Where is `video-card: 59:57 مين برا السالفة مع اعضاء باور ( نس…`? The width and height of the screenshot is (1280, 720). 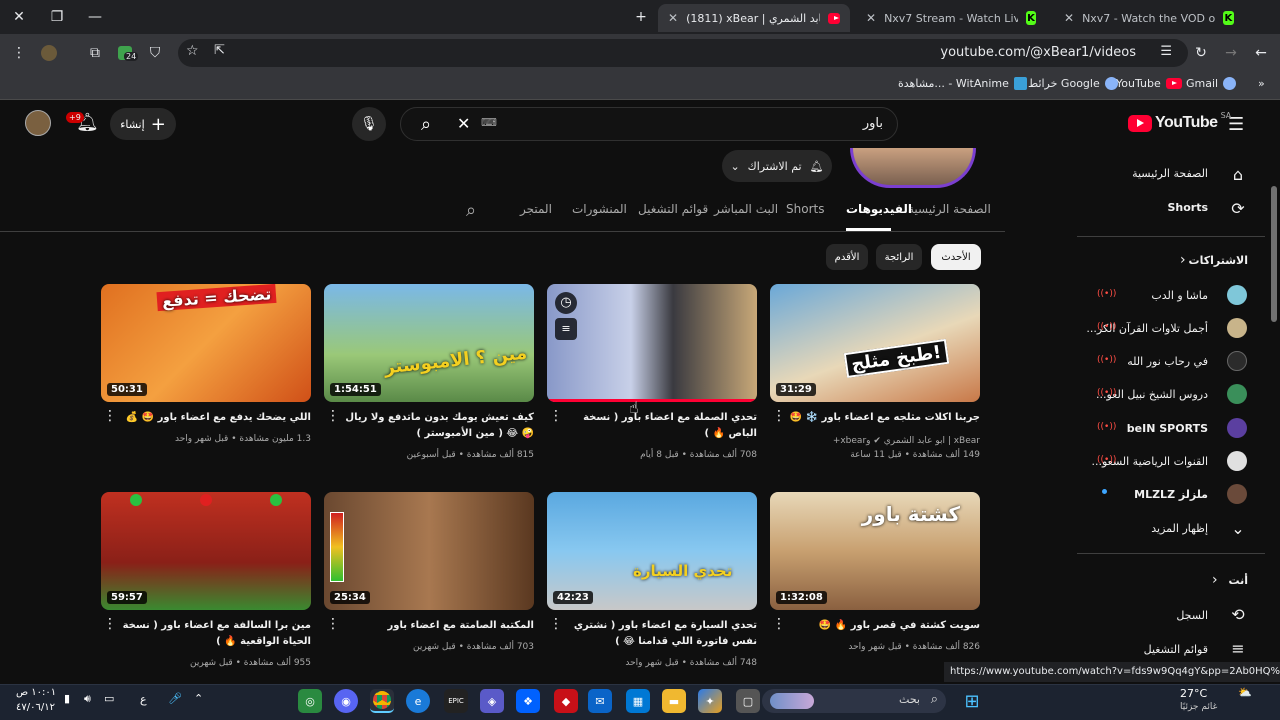 video-card: 59:57 مين برا السالفة مع اعضاء باور ( نس… is located at coordinates (206, 582).